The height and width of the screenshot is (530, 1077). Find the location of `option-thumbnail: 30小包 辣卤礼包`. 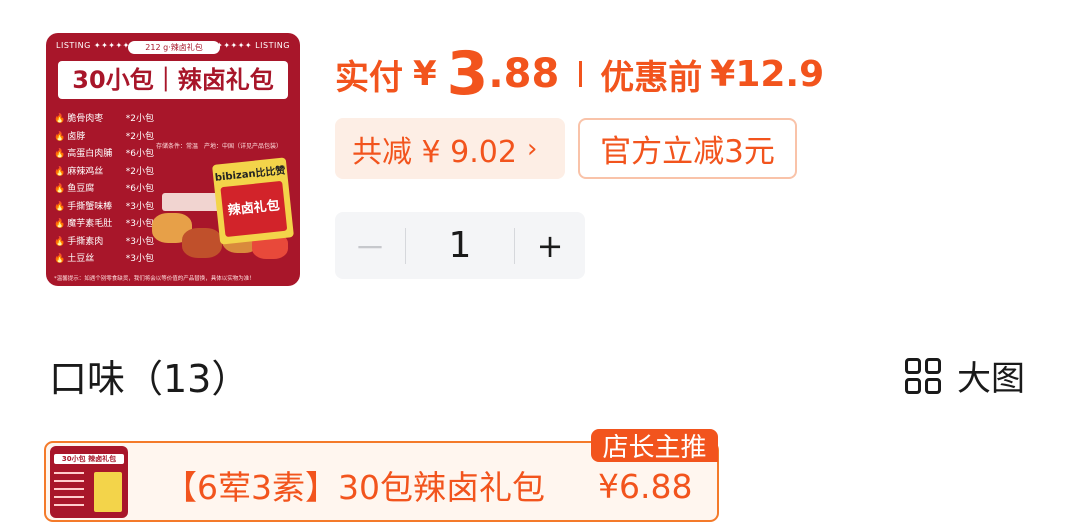

option-thumbnail: 30小包 辣卤礼包 is located at coordinates (89, 482).